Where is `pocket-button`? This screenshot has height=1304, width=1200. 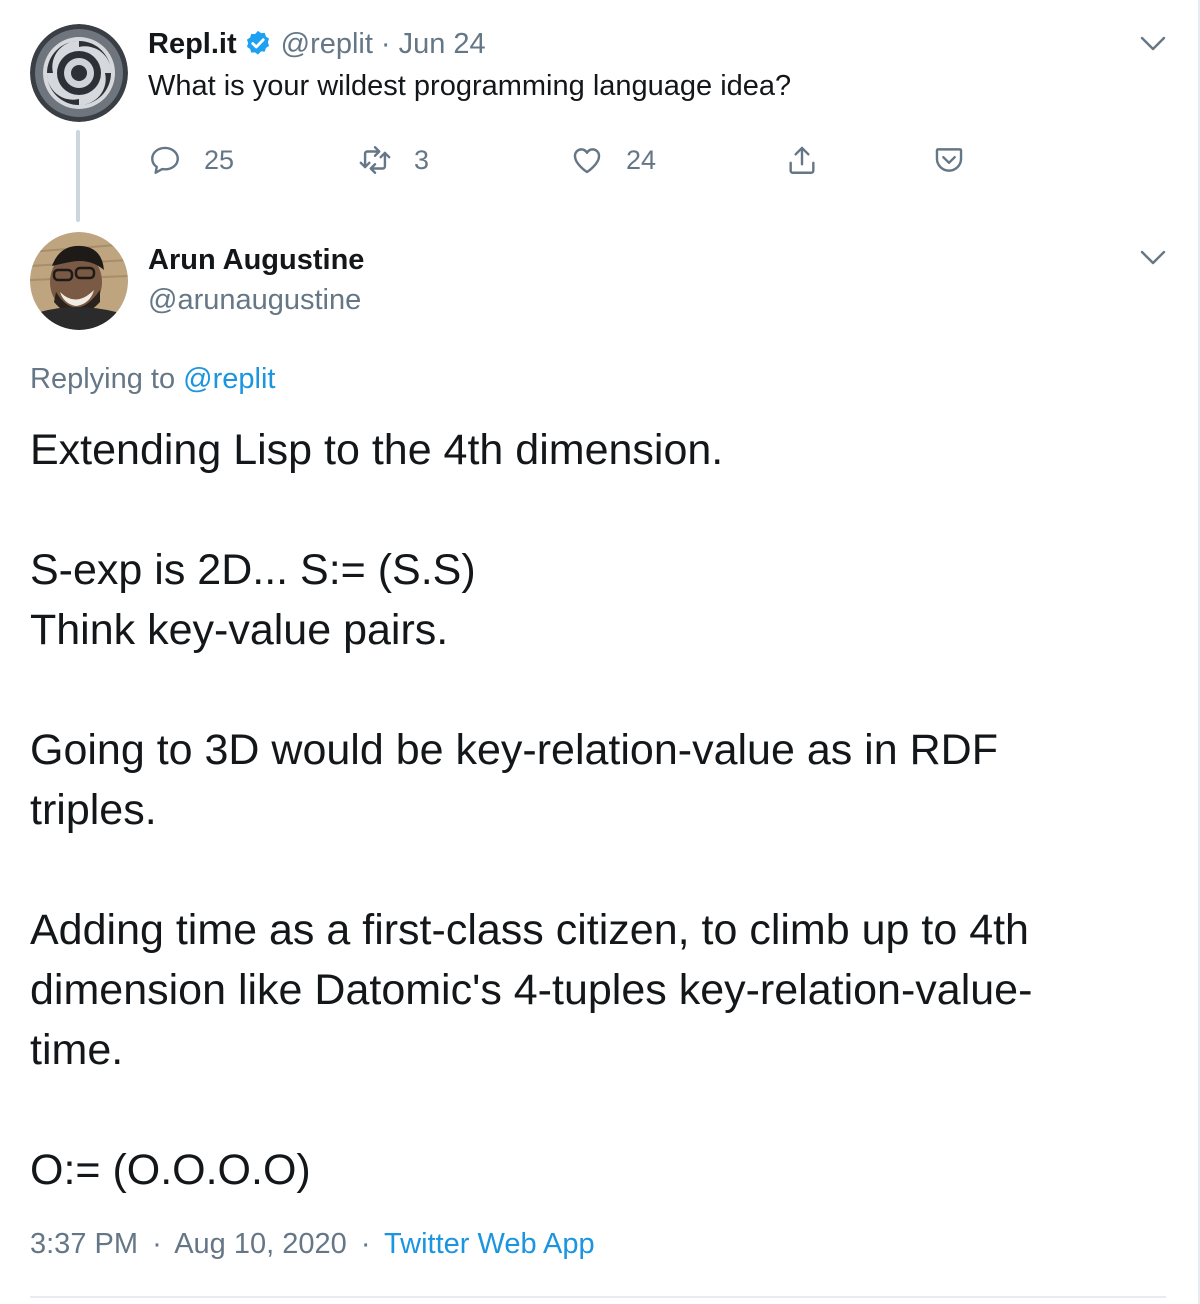 pocket-button is located at coordinates (949, 160).